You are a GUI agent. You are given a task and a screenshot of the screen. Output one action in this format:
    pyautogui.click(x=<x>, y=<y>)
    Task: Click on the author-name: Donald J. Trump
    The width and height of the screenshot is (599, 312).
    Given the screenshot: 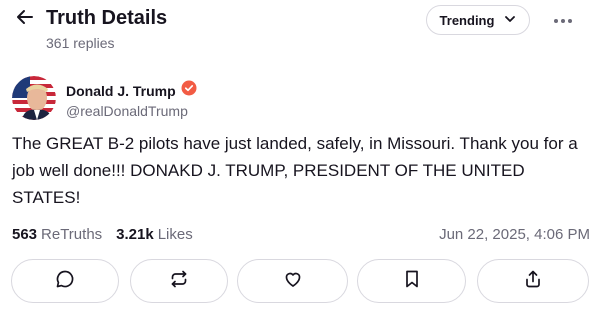 What is the action you would take?
    pyautogui.click(x=121, y=91)
    